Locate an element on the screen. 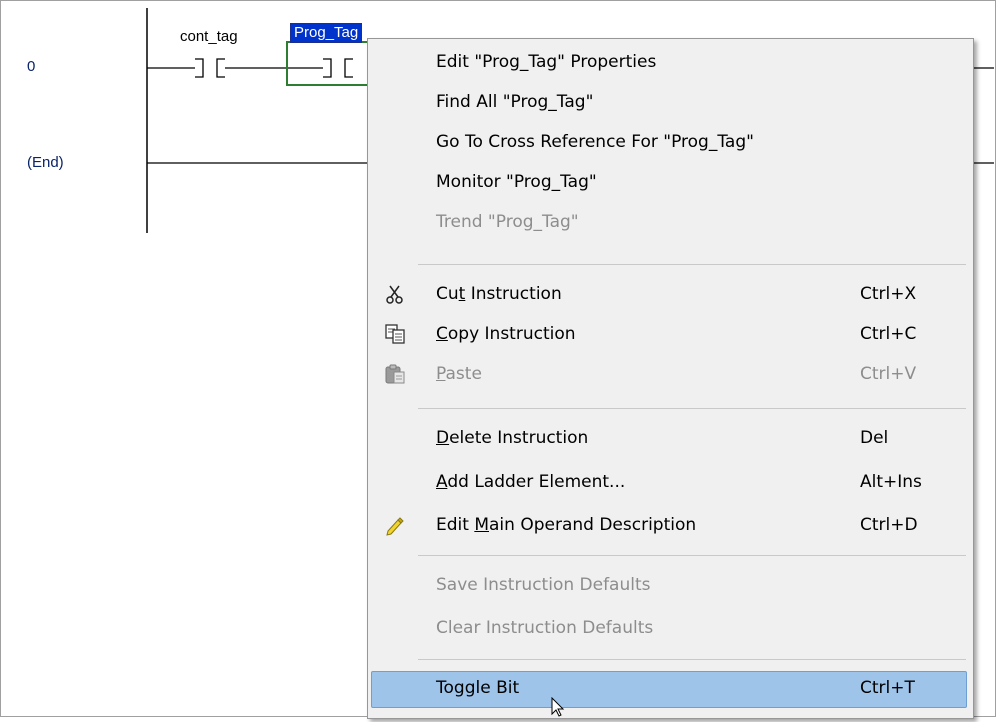  shortcut-label: Ctrl+V is located at coordinates (888, 374).